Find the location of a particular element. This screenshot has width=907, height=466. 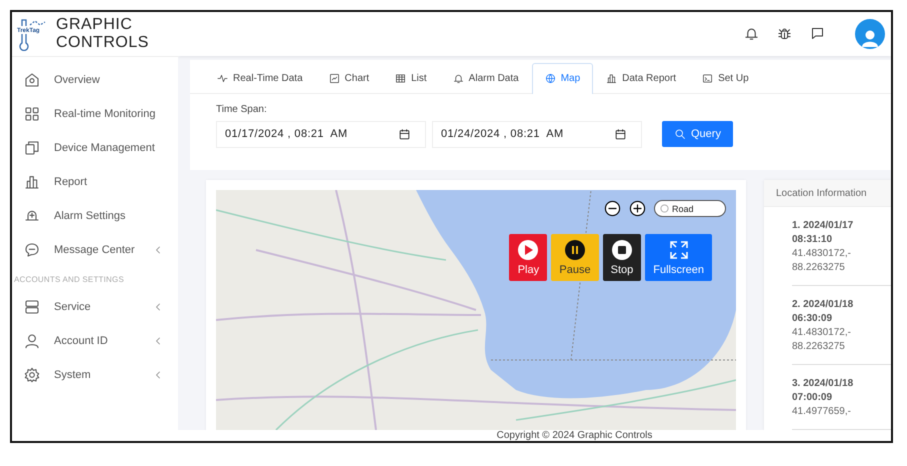

time-span-label: Time Span: is located at coordinates (242, 109).